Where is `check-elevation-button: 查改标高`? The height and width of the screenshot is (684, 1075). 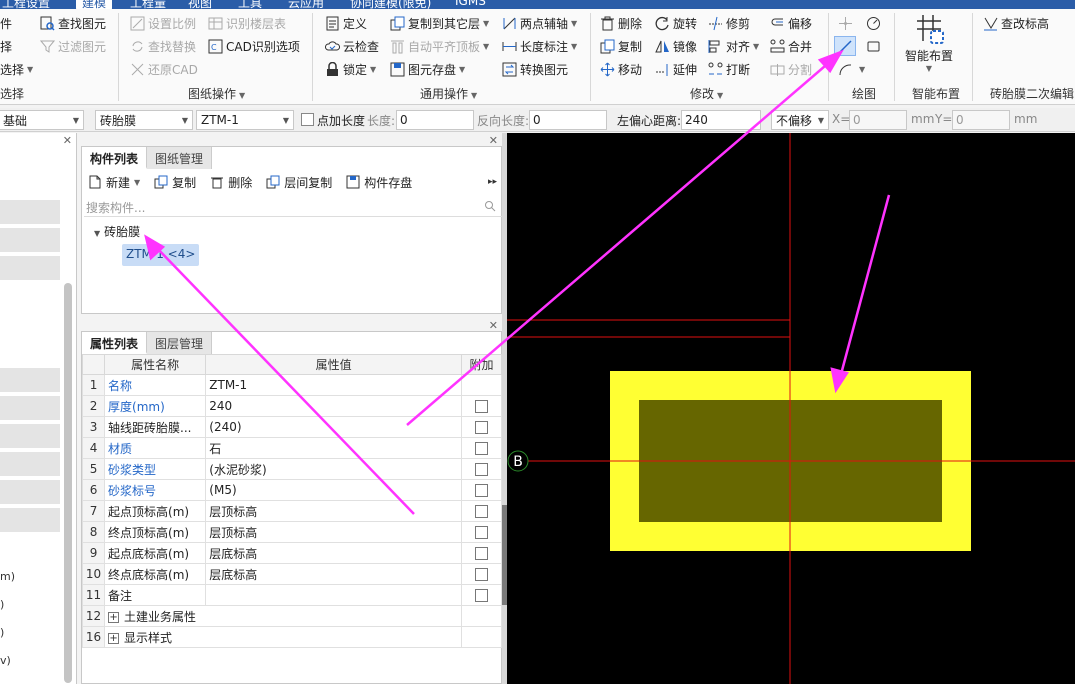 check-elevation-button: 查改标高 is located at coordinates (1016, 23).